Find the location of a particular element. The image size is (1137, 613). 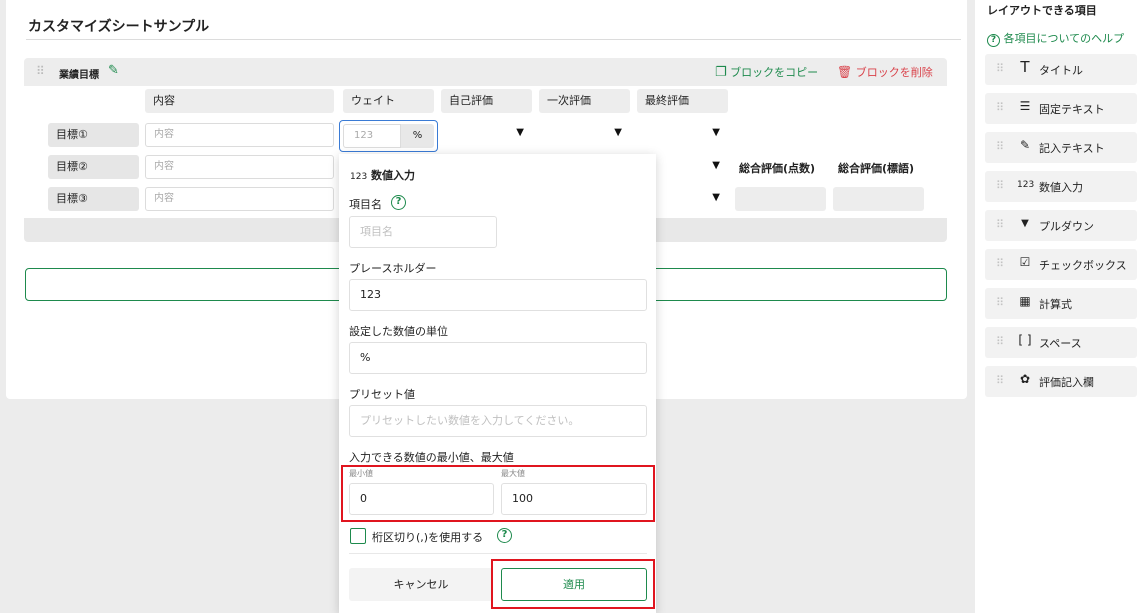

sidebar-item-title: ⠿ T タイトル is located at coordinates (1061, 69).